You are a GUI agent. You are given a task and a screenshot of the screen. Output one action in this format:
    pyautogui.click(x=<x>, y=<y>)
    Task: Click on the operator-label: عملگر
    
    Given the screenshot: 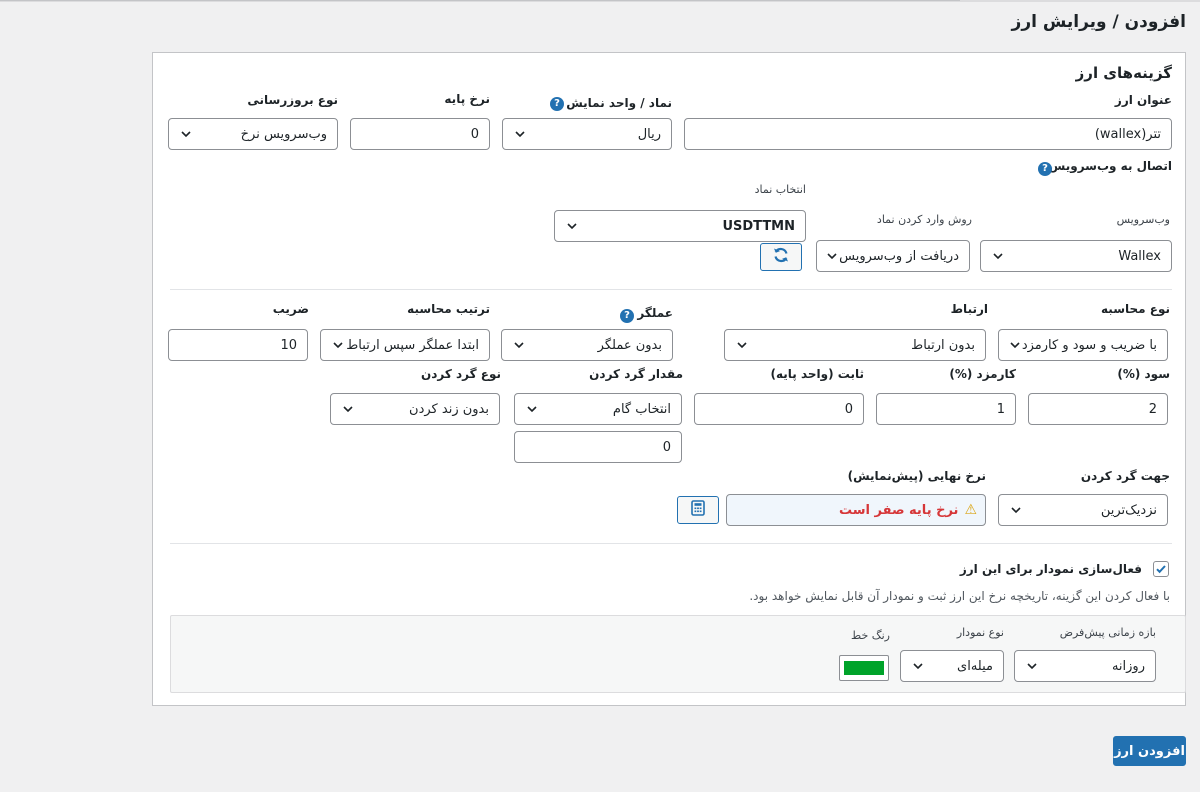 What is the action you would take?
    pyautogui.click(x=655, y=313)
    